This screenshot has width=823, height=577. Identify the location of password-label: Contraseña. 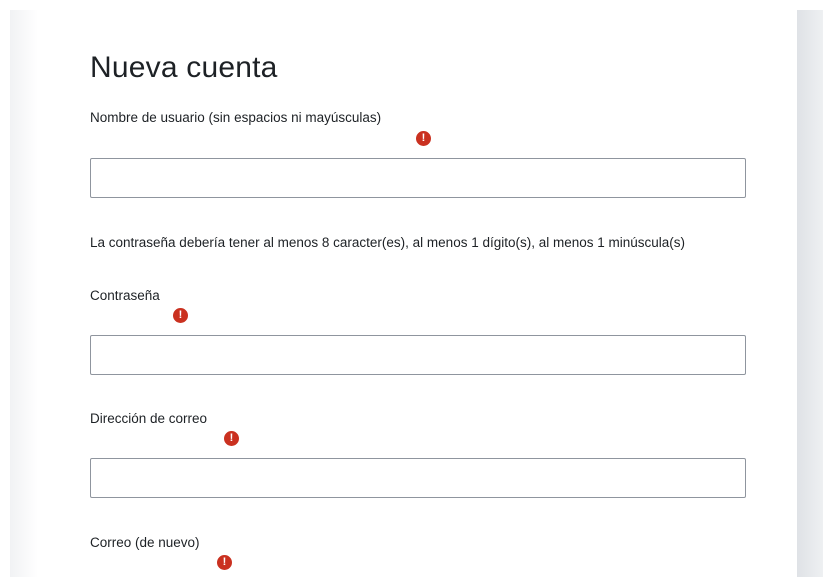
(125, 295).